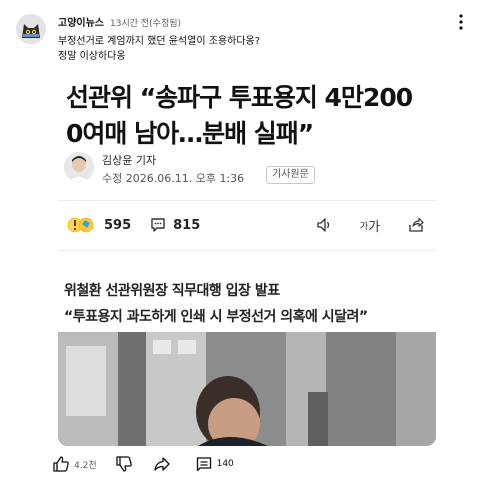  Describe the element at coordinates (290, 175) in the screenshot. I see `original-article-button: 기사원문` at that location.